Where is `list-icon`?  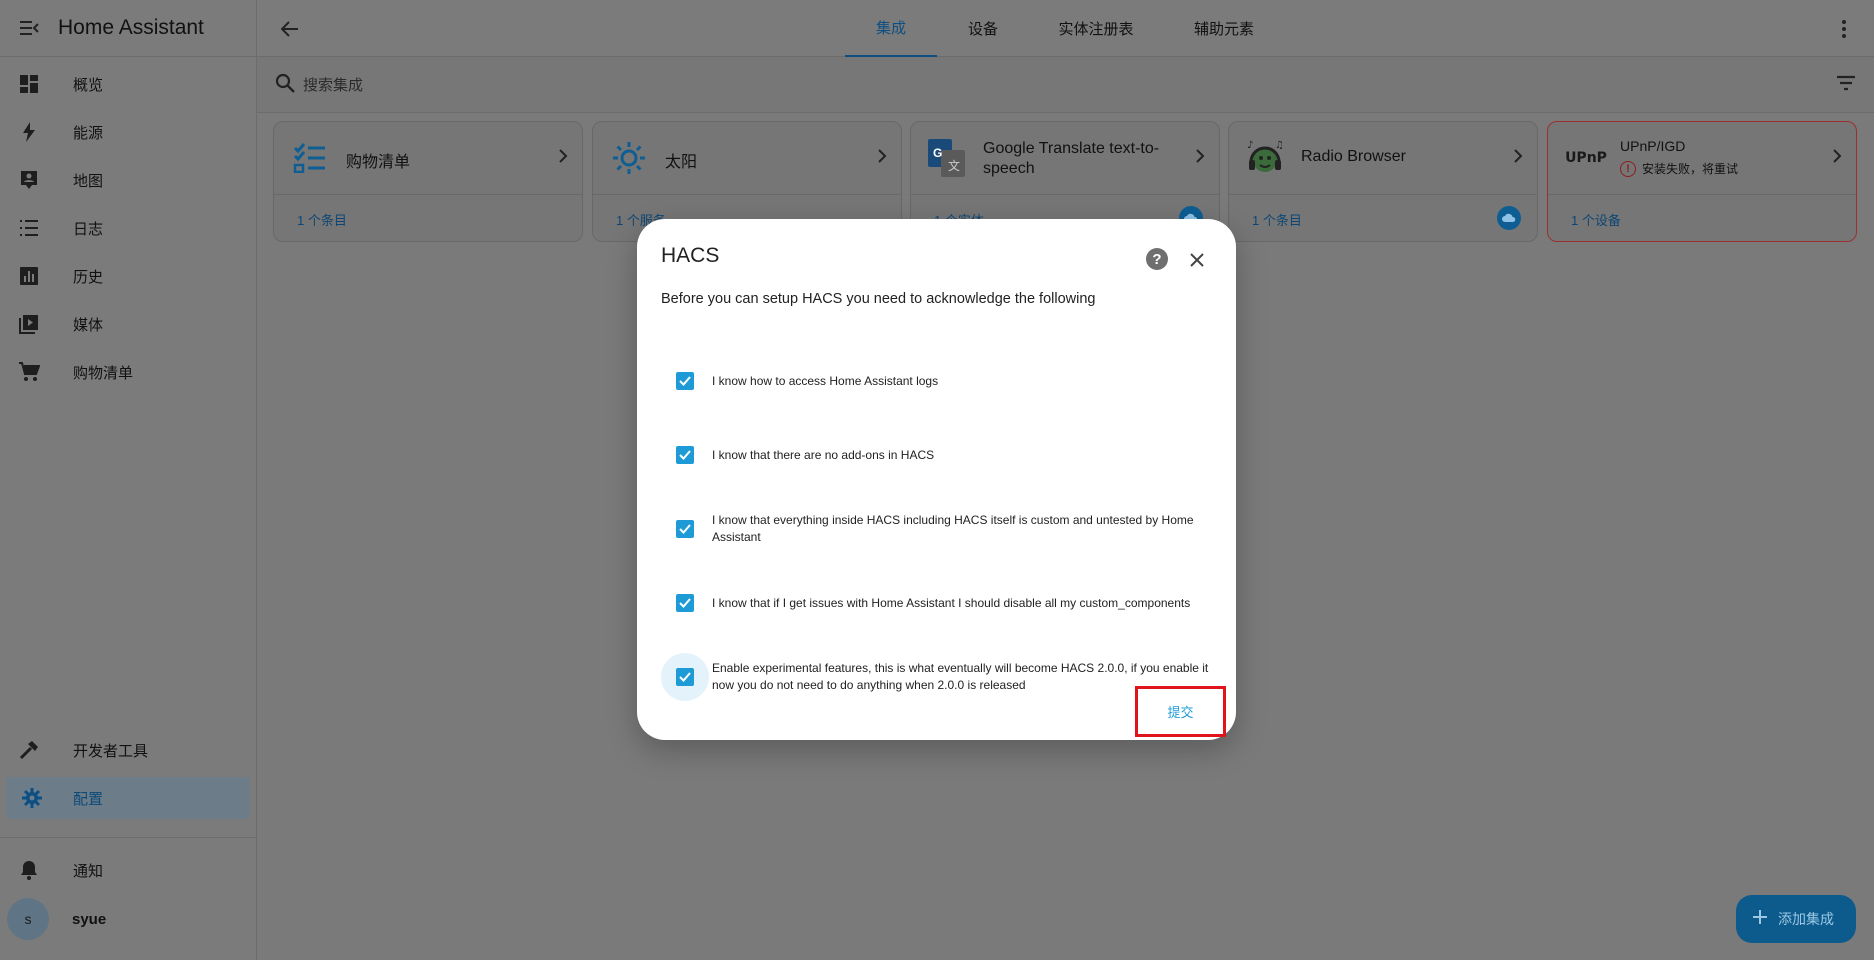 list-icon is located at coordinates (29, 228).